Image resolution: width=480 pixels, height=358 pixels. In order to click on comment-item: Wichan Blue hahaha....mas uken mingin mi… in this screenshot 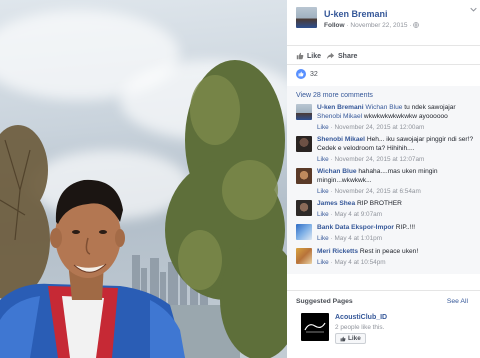, I will do `click(386, 183)`.